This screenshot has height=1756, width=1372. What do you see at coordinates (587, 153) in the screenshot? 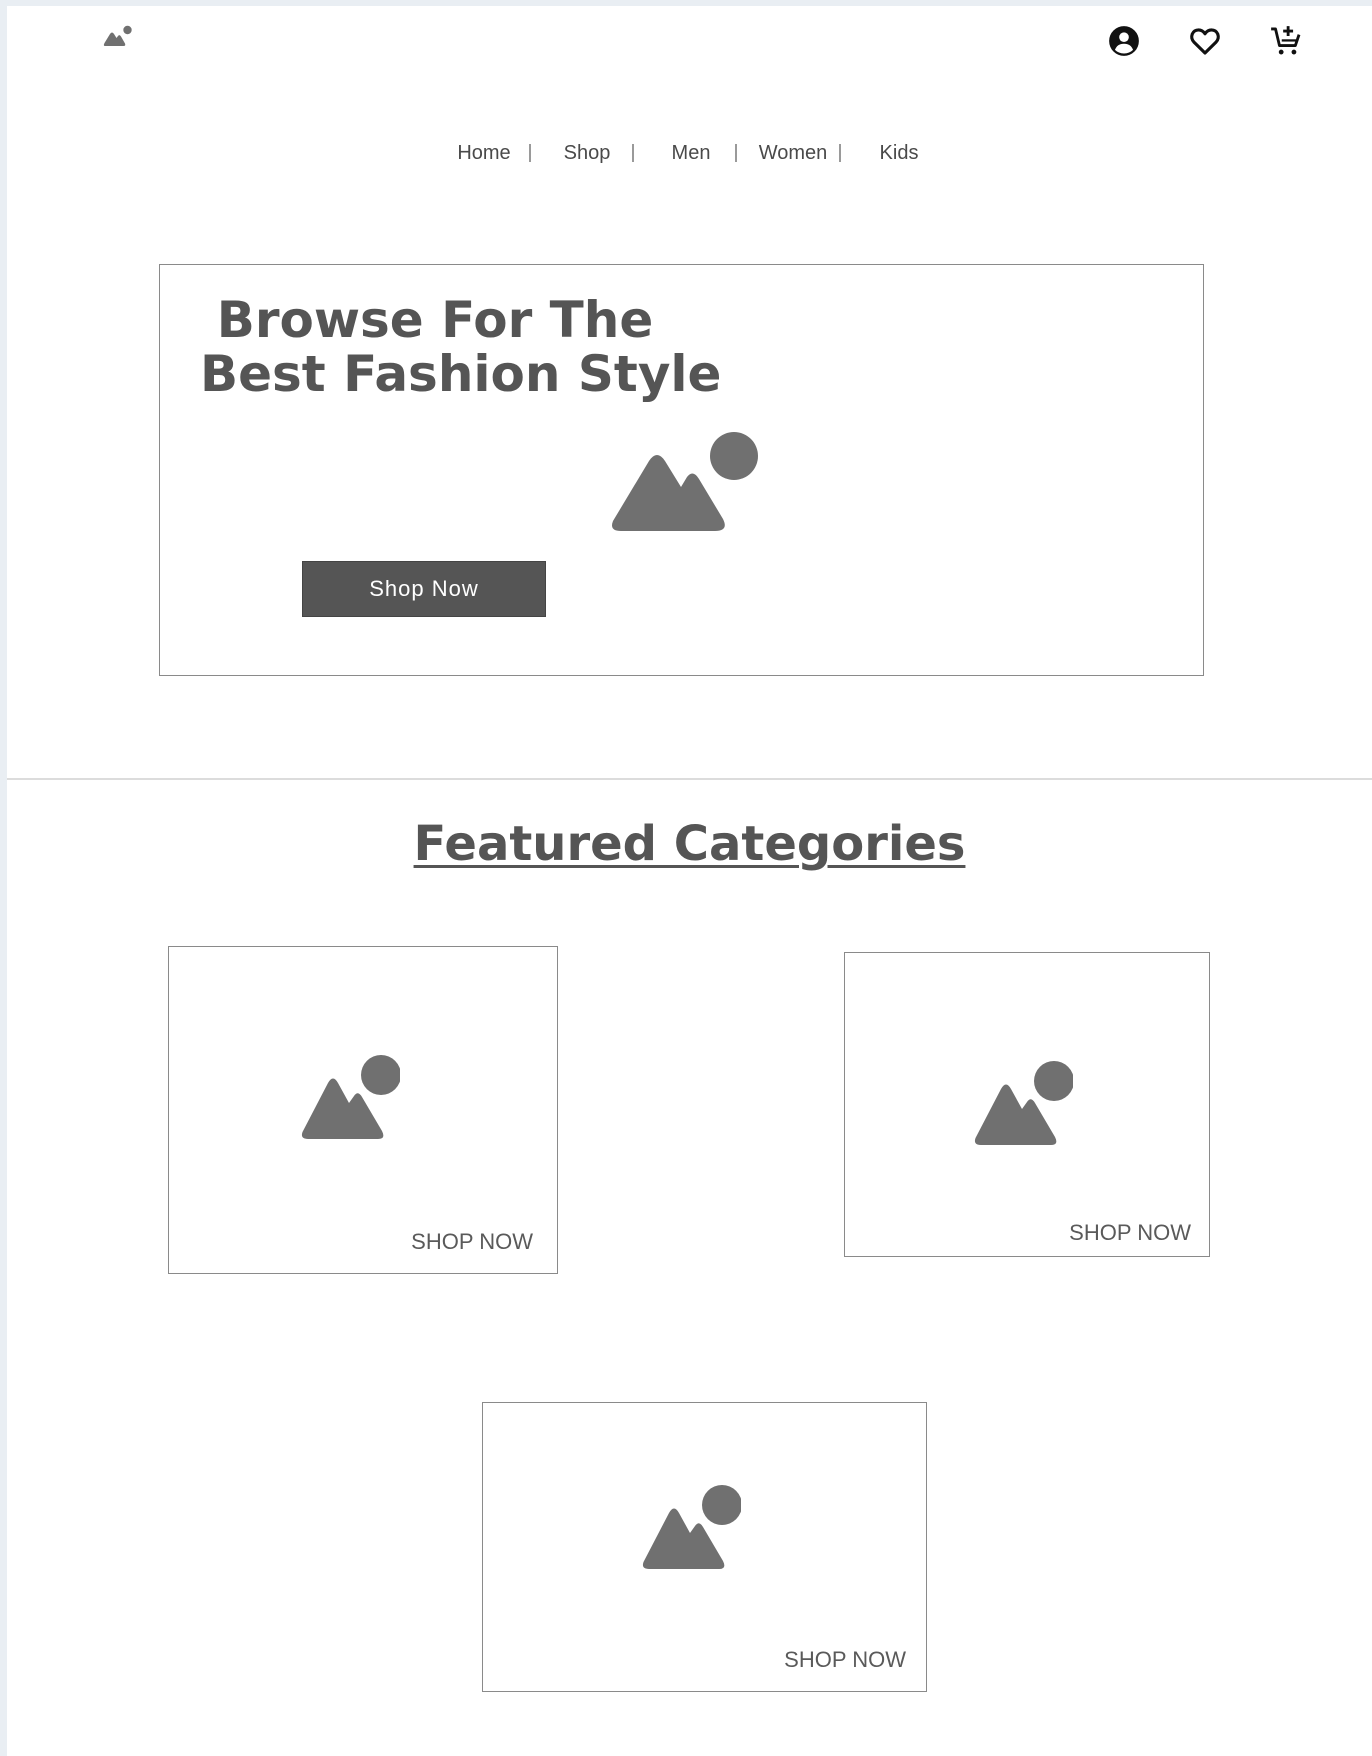
I see `nav-shop: Shop` at bounding box center [587, 153].